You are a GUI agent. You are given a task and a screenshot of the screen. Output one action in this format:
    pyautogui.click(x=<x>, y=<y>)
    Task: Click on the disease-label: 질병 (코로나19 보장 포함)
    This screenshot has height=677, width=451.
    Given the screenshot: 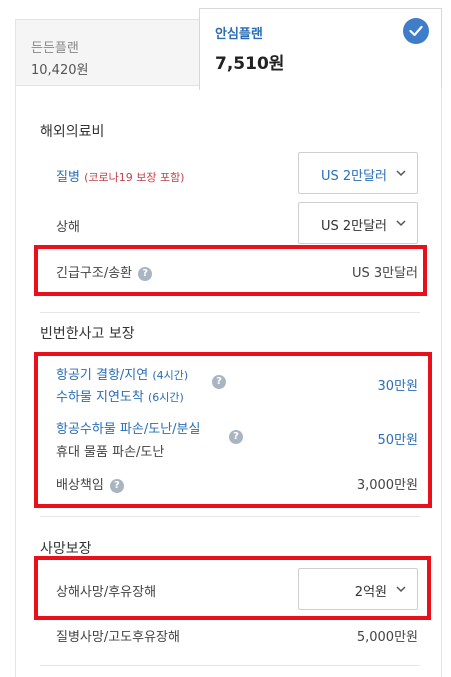 What is the action you would take?
    pyautogui.click(x=120, y=175)
    